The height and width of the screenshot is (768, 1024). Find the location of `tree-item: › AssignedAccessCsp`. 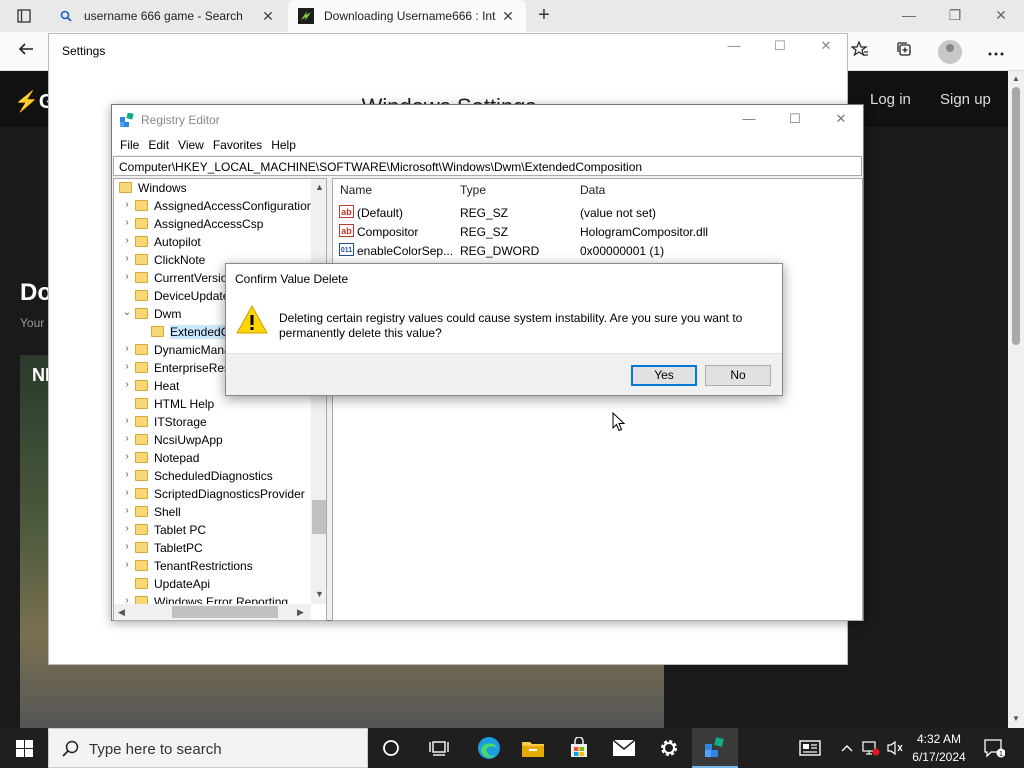

tree-item: › AssignedAccessCsp is located at coordinates (213, 224).